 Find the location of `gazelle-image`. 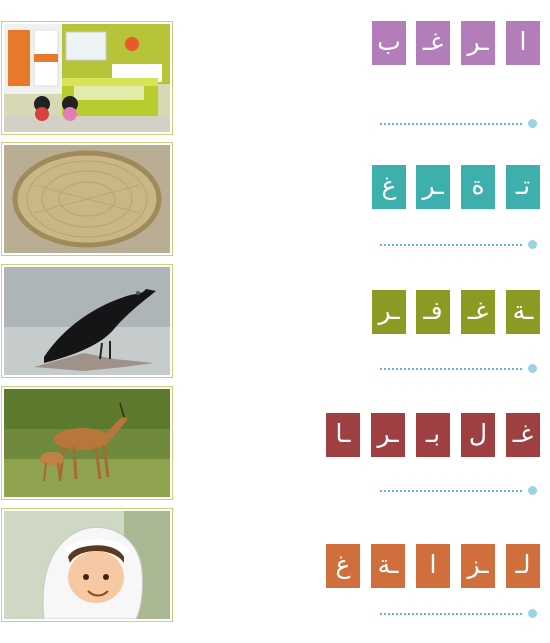

gazelle-image is located at coordinates (87, 443).